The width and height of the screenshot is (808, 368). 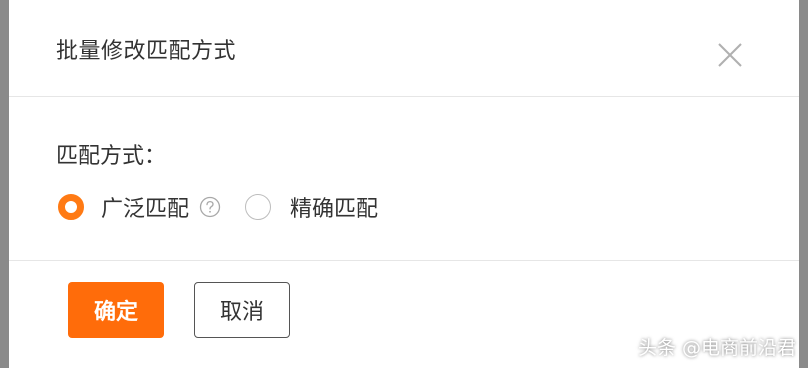 I want to click on question-circle-icon, so click(x=210, y=207).